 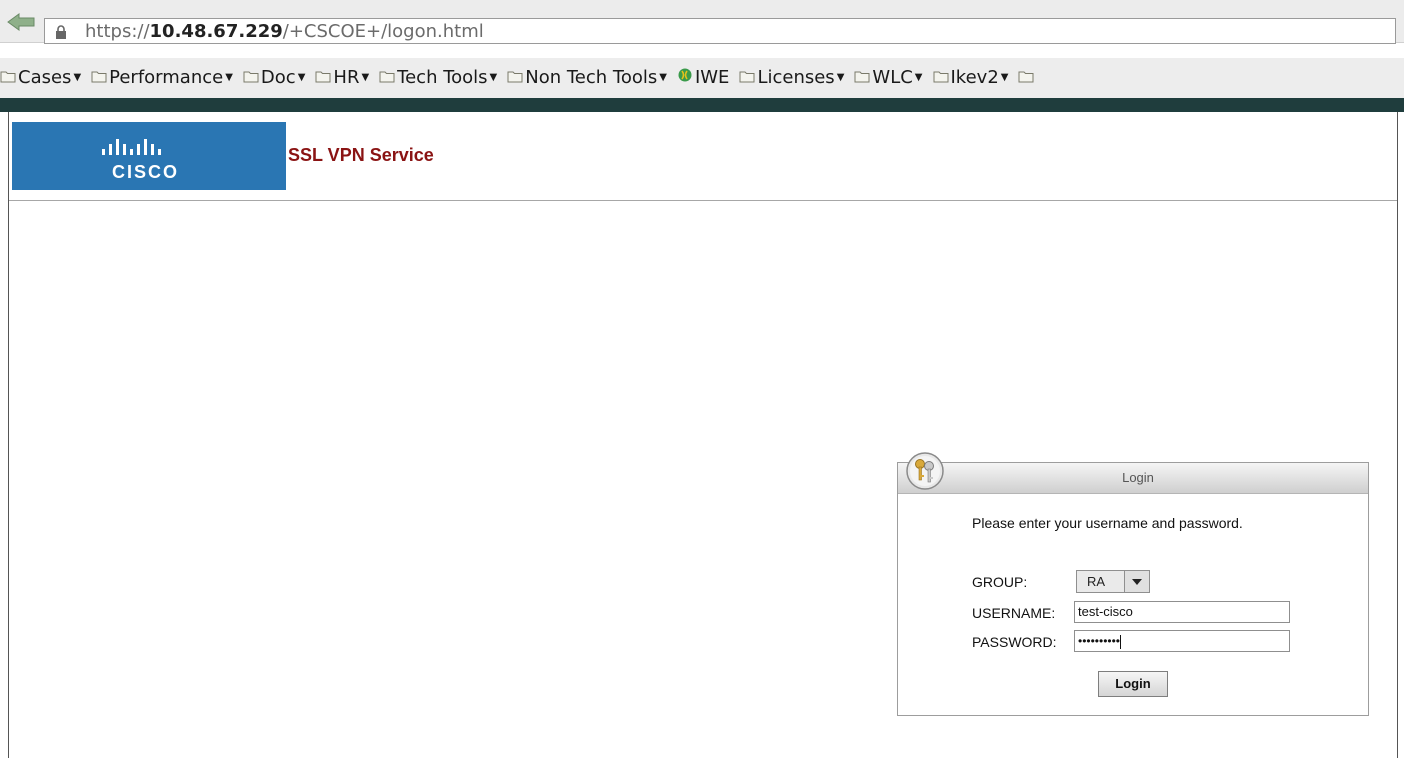 I want to click on password-field: ••••••••••, so click(x=1182, y=641).